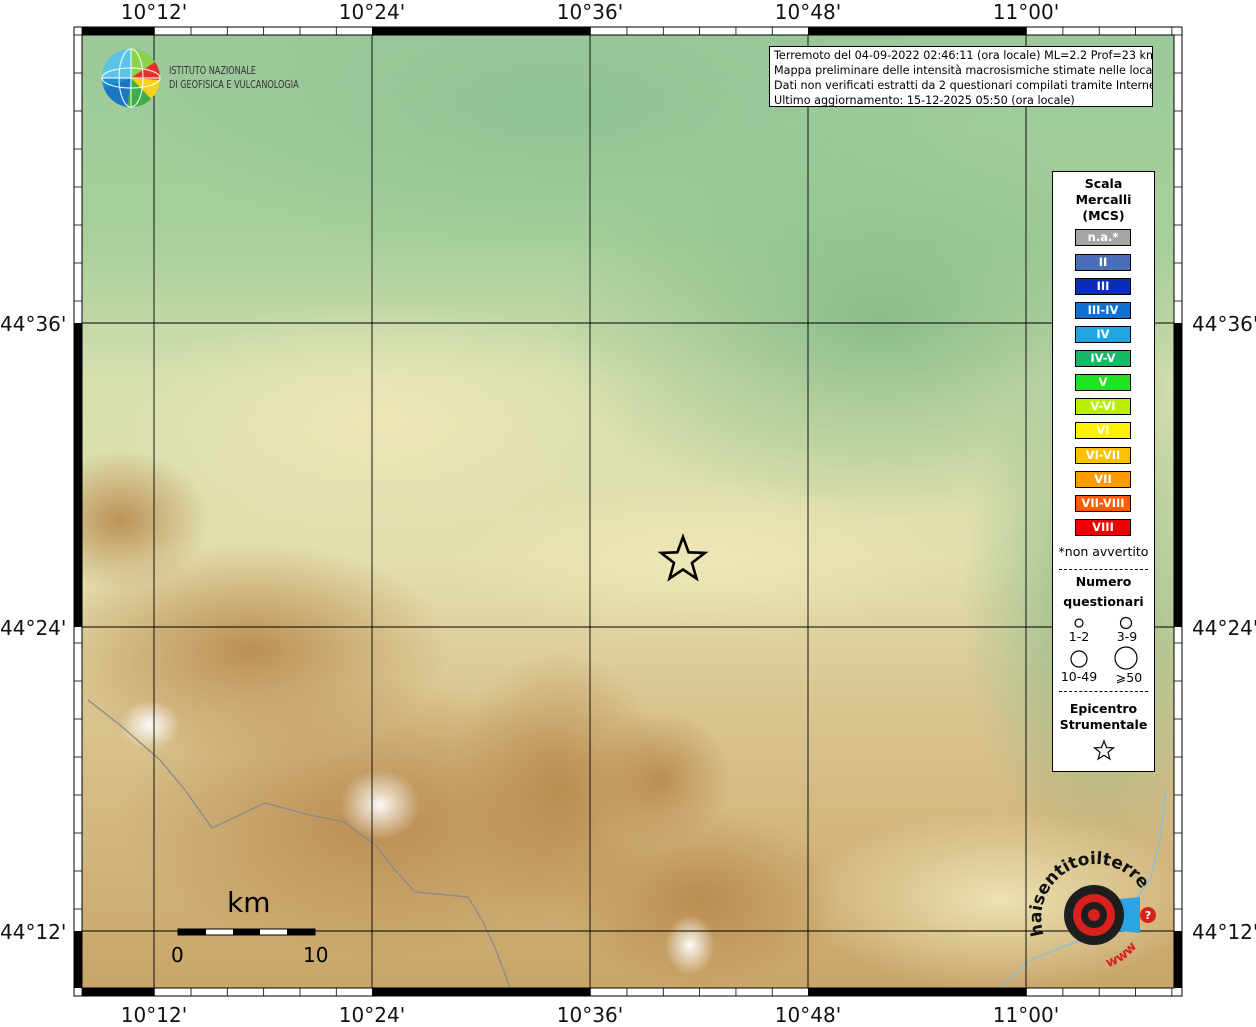 The height and width of the screenshot is (1027, 1256). Describe the element at coordinates (1126, 623) in the screenshot. I see `count-circle-medium-icon` at that location.